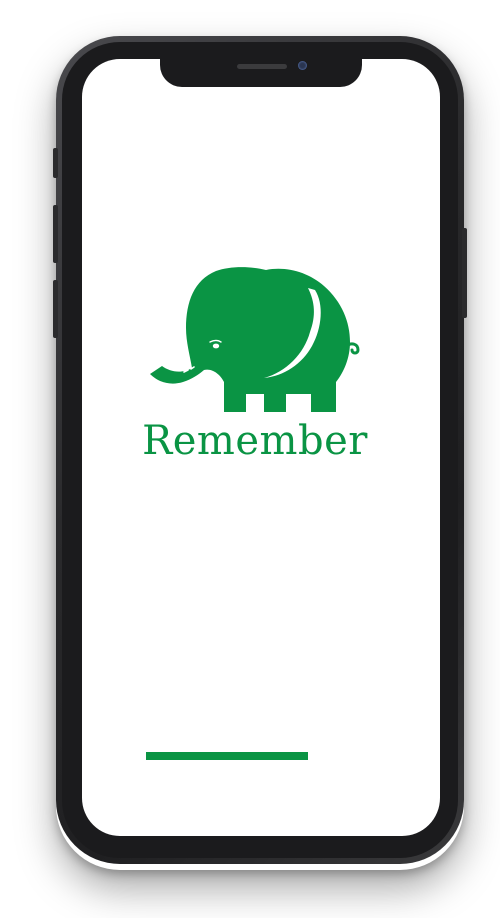  I want to click on silent-switch, so click(55, 163).